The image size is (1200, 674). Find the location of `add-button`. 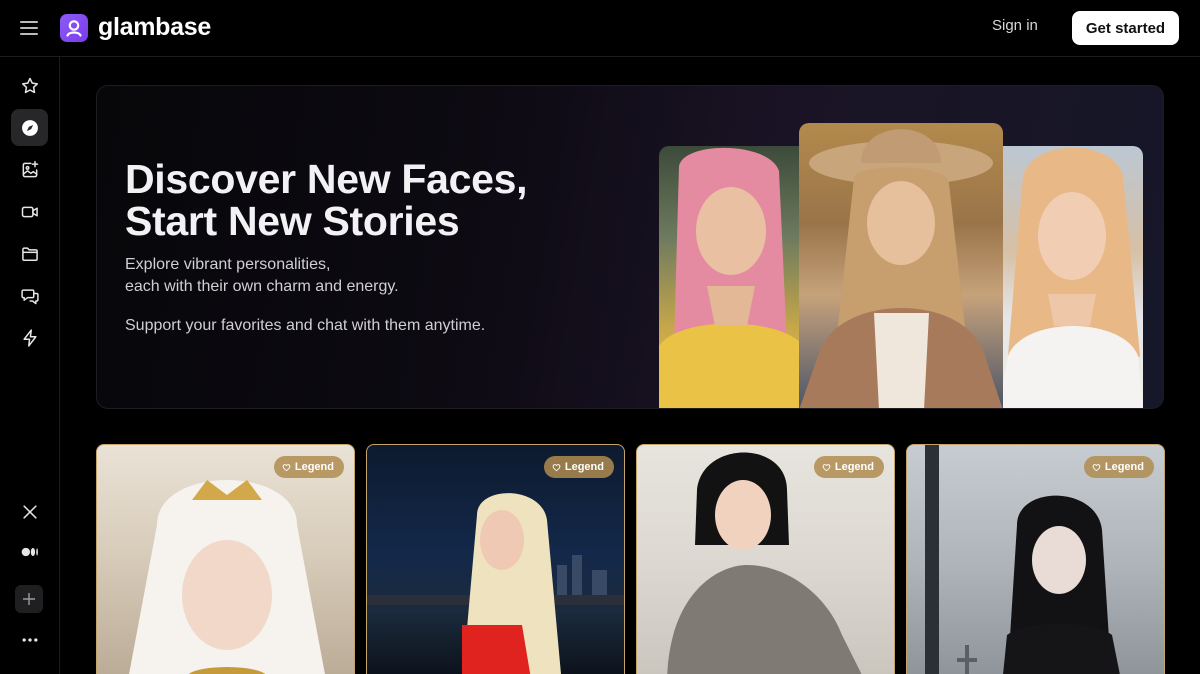

add-button is located at coordinates (29, 599).